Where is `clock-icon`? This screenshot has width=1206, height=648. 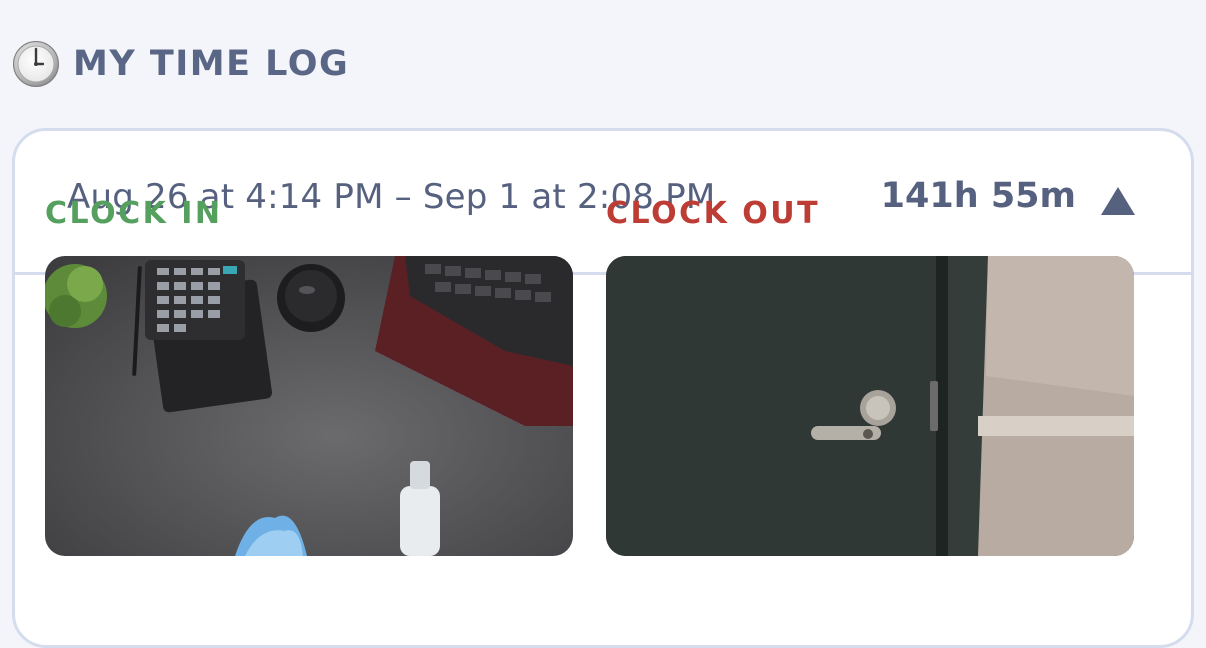
clock-icon is located at coordinates (36, 64).